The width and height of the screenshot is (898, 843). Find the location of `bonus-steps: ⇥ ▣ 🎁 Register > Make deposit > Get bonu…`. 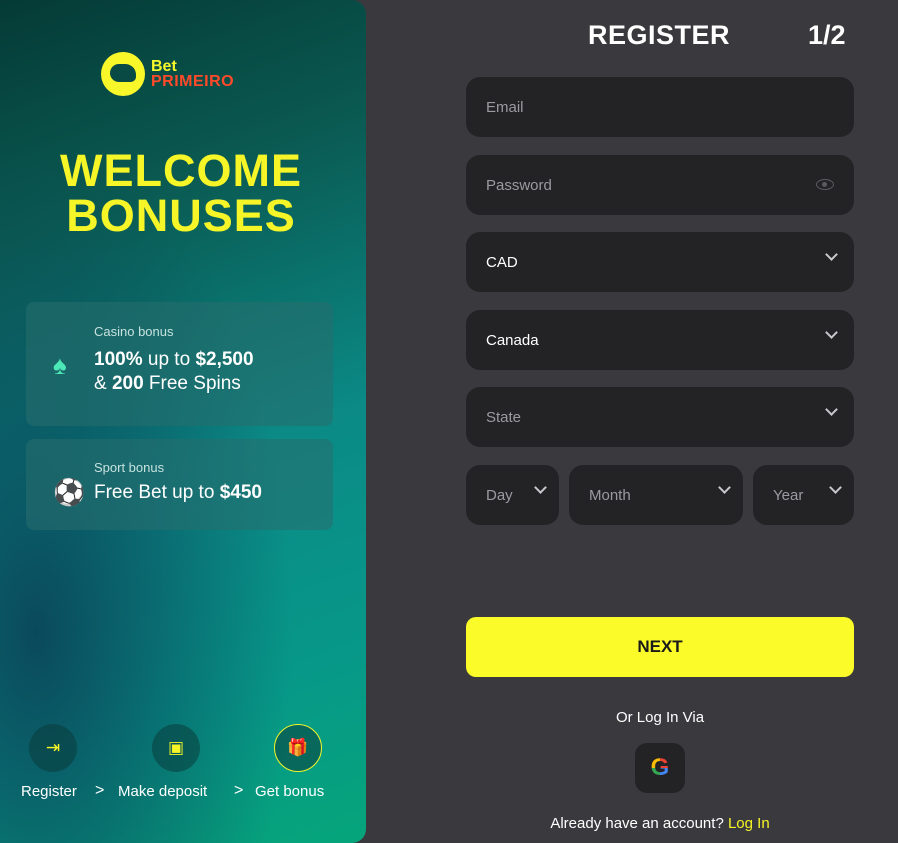

bonus-steps: ⇥ ▣ 🎁 Register > Make deposit > Get bonu… is located at coordinates (183, 767).